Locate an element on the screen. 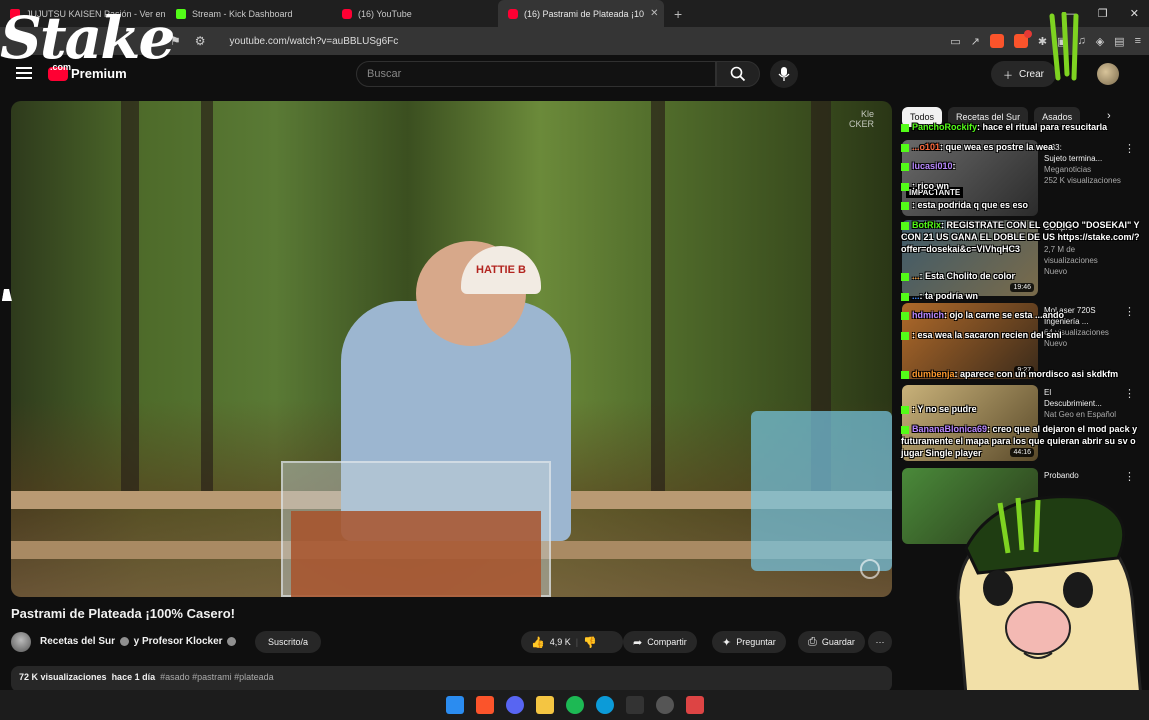  start-menu-icon is located at coordinates (454, 705).